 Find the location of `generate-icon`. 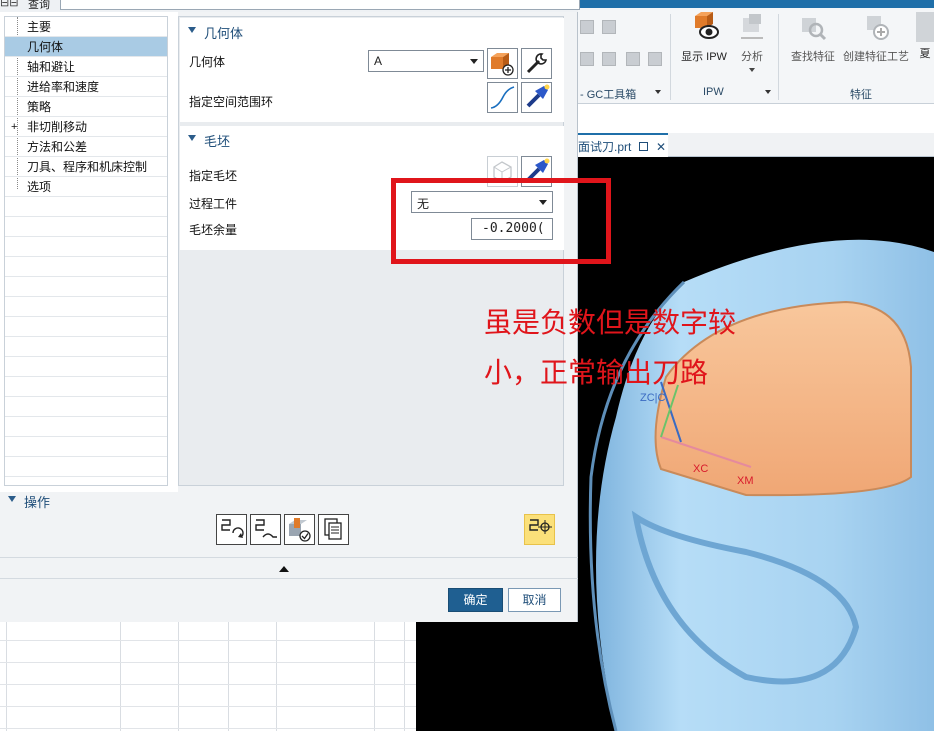

generate-icon is located at coordinates (232, 528).